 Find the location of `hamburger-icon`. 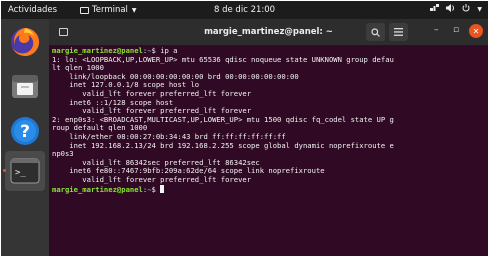

hamburger-icon is located at coordinates (398, 32).